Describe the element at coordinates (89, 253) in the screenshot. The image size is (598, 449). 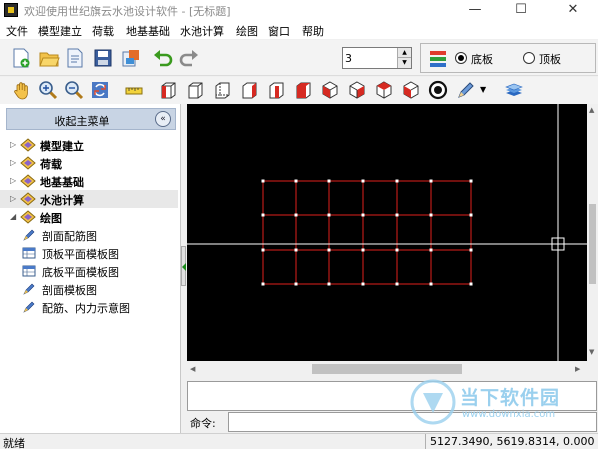
I see `sub-item-top-slab-plan: 顶板平面模板图` at that location.